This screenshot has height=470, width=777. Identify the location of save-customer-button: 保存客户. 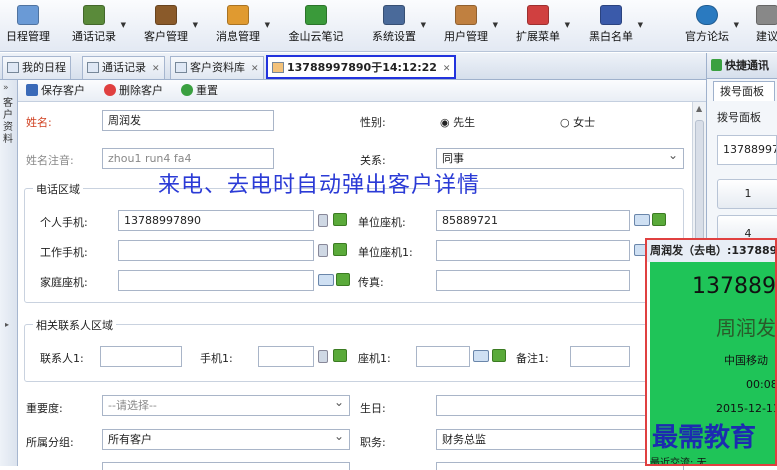
(55, 91).